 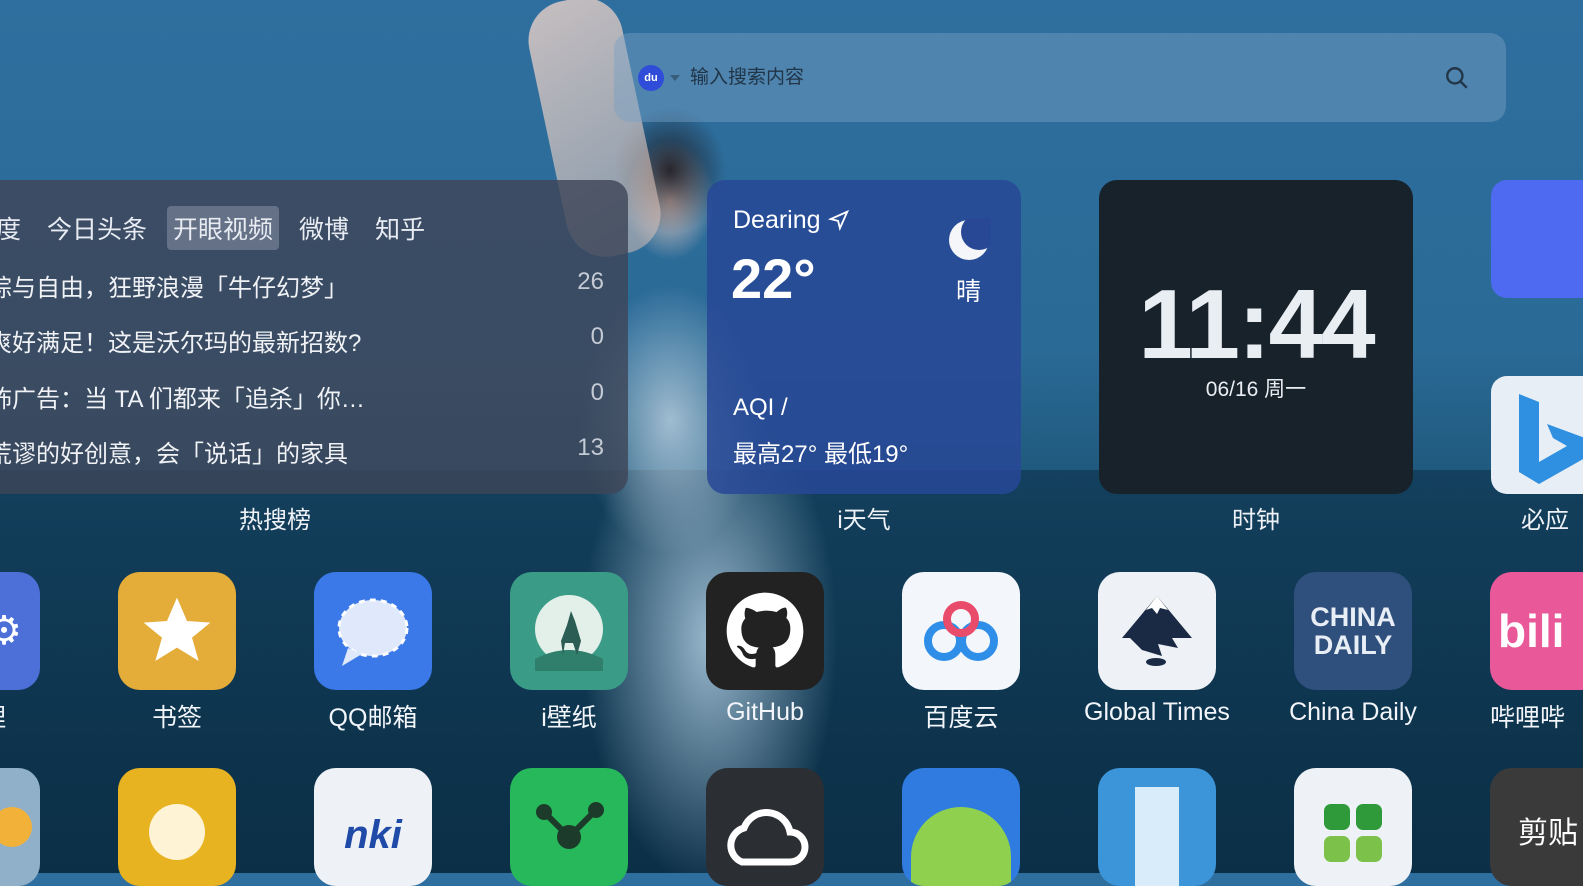 I want to click on hot-list-tabs: 度 今日头条 开眼视频 微博 知乎, so click(x=215, y=228).